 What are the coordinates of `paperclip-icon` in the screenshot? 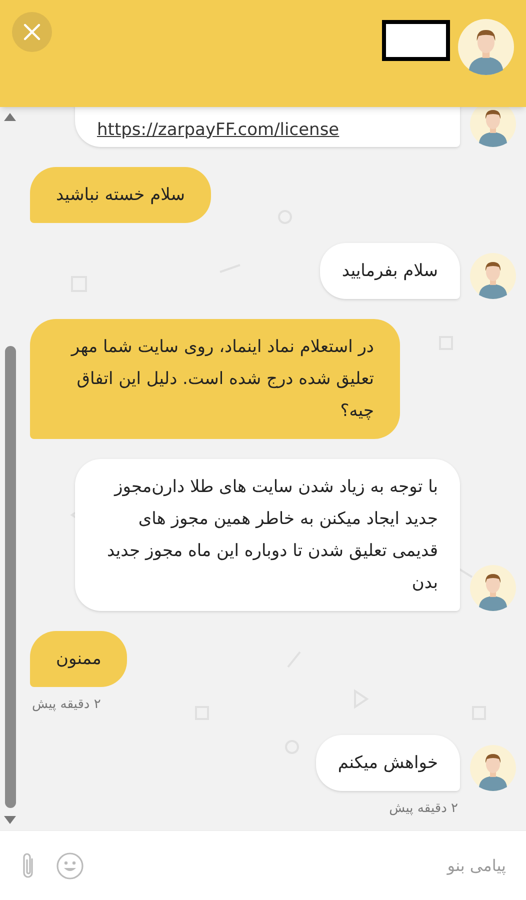 It's located at (28, 865).